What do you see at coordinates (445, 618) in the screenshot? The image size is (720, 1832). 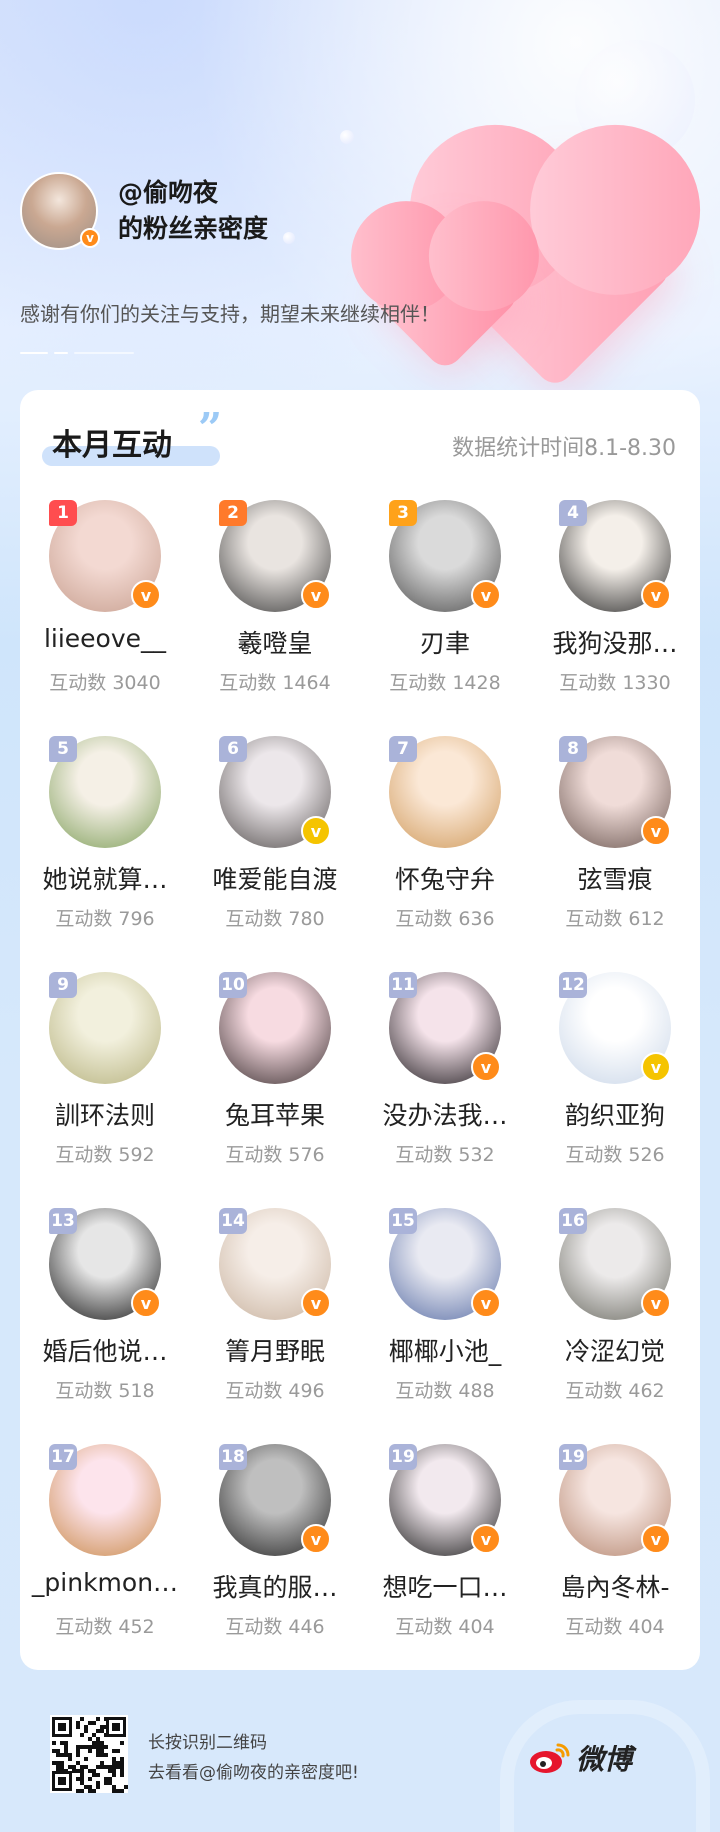 I see `fan-item: 3 v 刃聿 互动数 1428` at bounding box center [445, 618].